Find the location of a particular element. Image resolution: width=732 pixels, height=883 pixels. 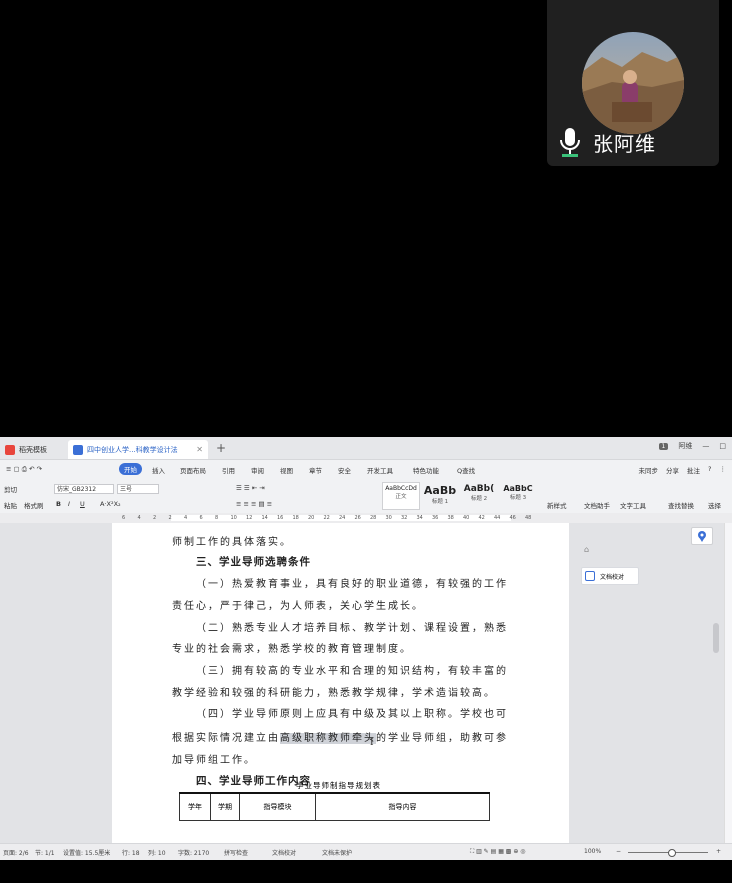

new-tab-button: + is located at coordinates (221, 448).